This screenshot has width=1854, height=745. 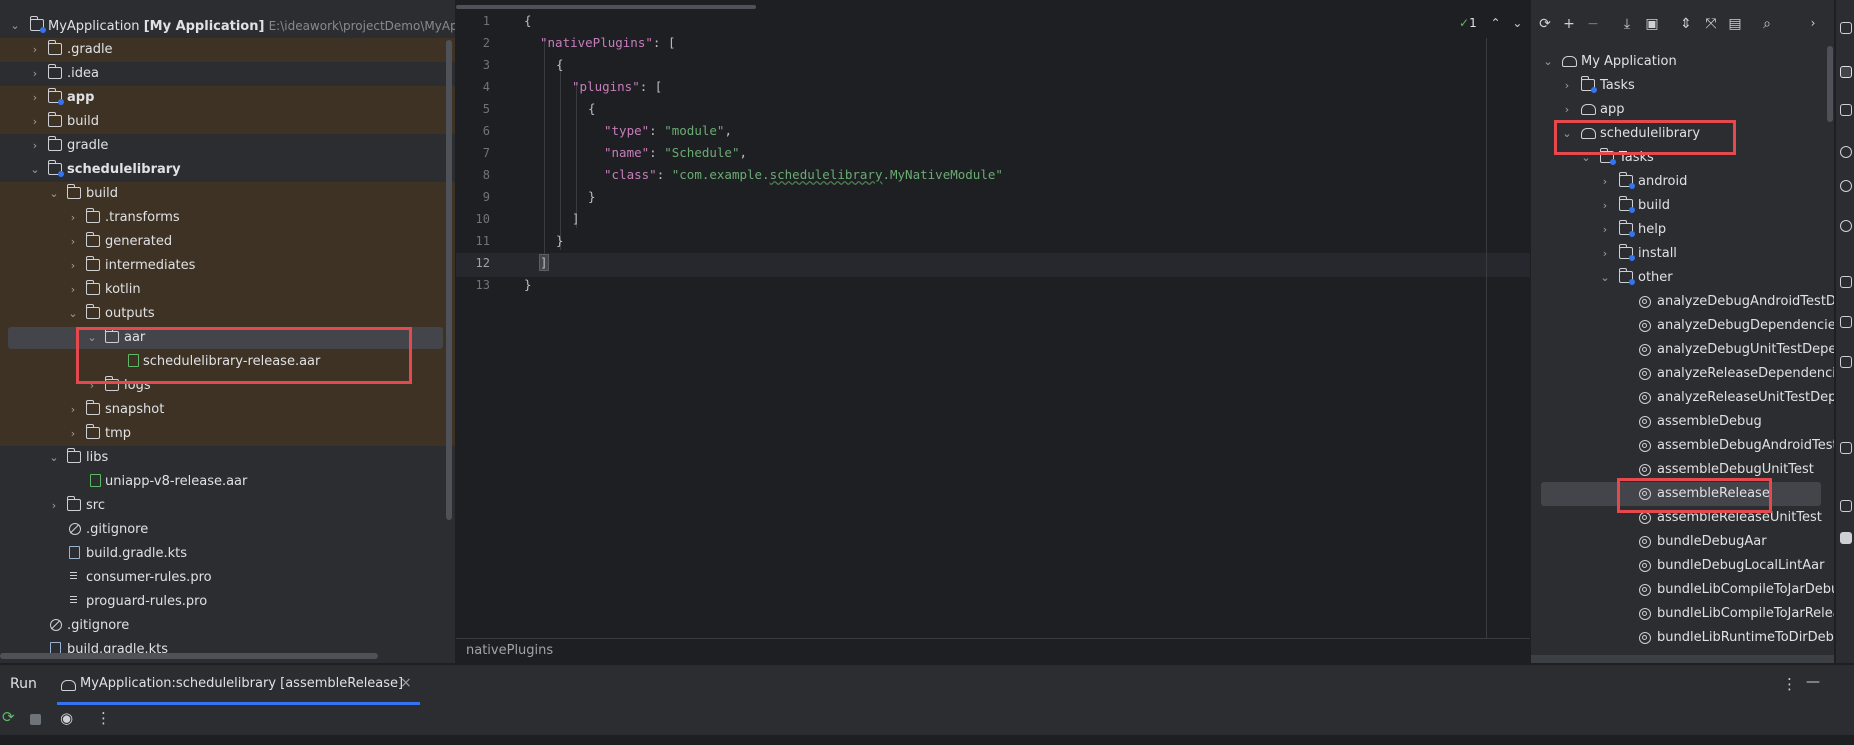 What do you see at coordinates (1846, 282) in the screenshot?
I see `device-icon` at bounding box center [1846, 282].